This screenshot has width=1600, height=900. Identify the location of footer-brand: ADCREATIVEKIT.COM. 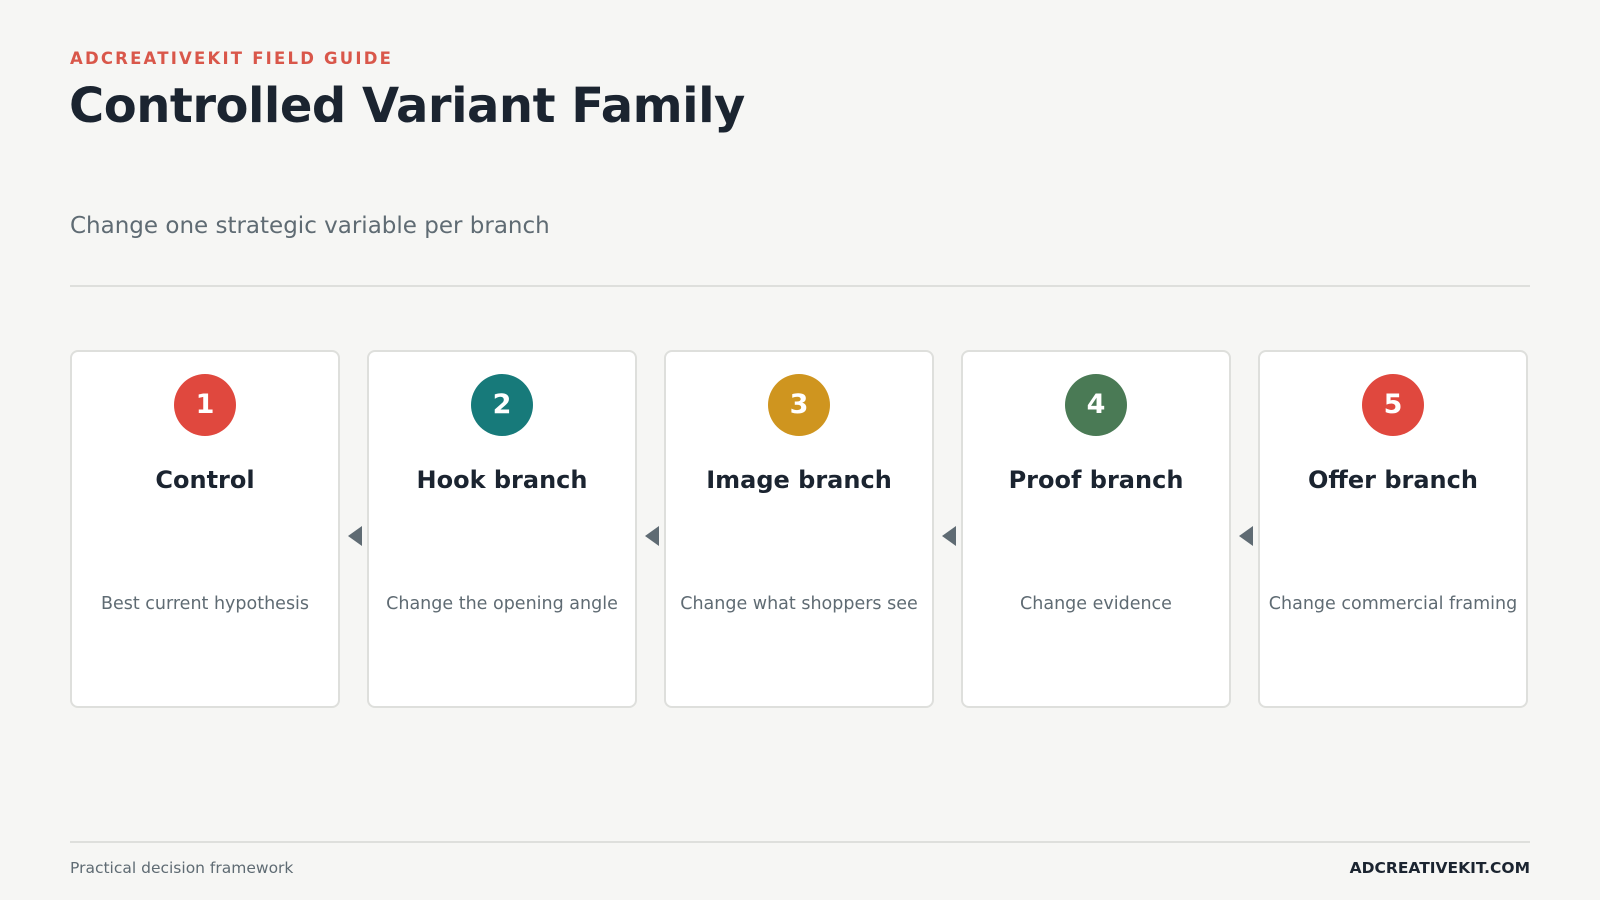
(1439, 868).